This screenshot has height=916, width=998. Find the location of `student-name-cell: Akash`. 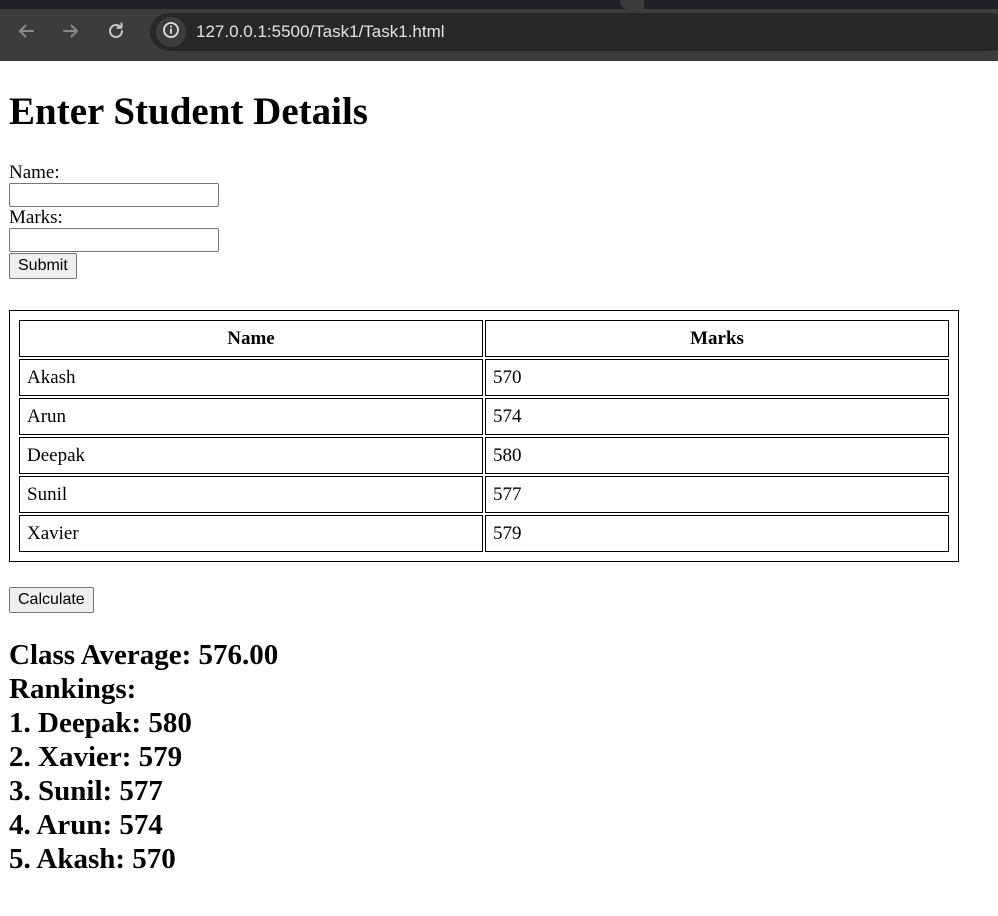

student-name-cell: Akash is located at coordinates (251, 377).